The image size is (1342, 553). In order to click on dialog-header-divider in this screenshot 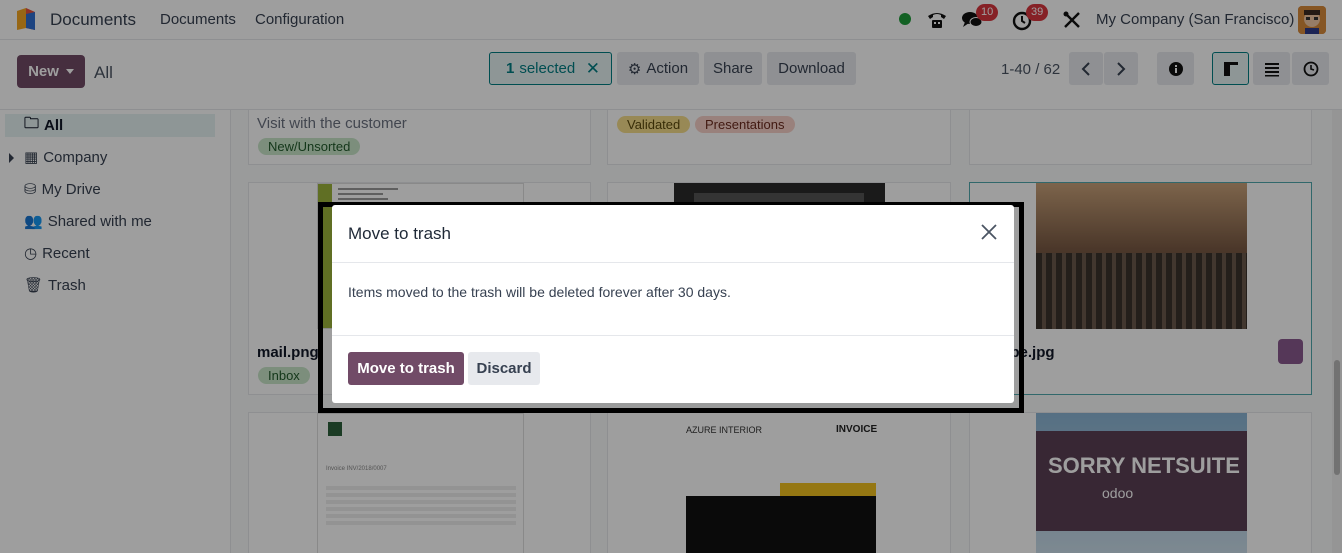, I will do `click(673, 262)`.